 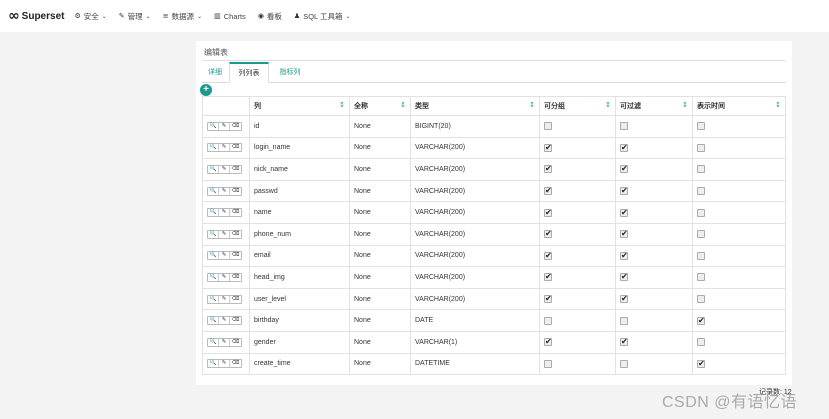 What do you see at coordinates (730, 402) in the screenshot?
I see `csdn-watermark: CSDN @有语忆语` at bounding box center [730, 402].